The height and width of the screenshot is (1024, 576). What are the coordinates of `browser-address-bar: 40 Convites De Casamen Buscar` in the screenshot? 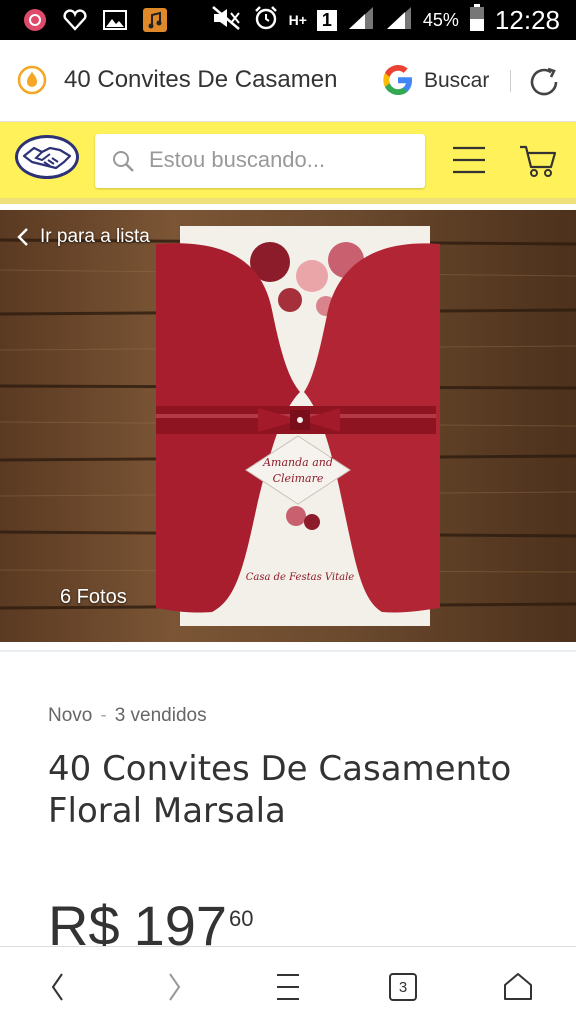 It's located at (288, 81).